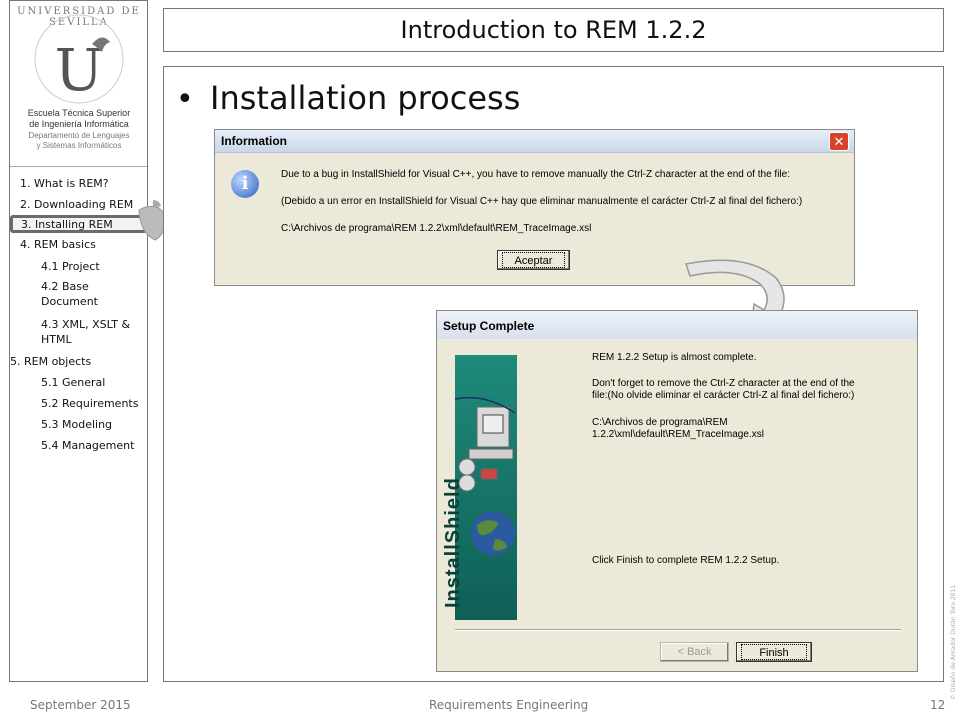 The height and width of the screenshot is (722, 961). What do you see at coordinates (254, 141) in the screenshot?
I see `information-dialog-title: Information` at bounding box center [254, 141].